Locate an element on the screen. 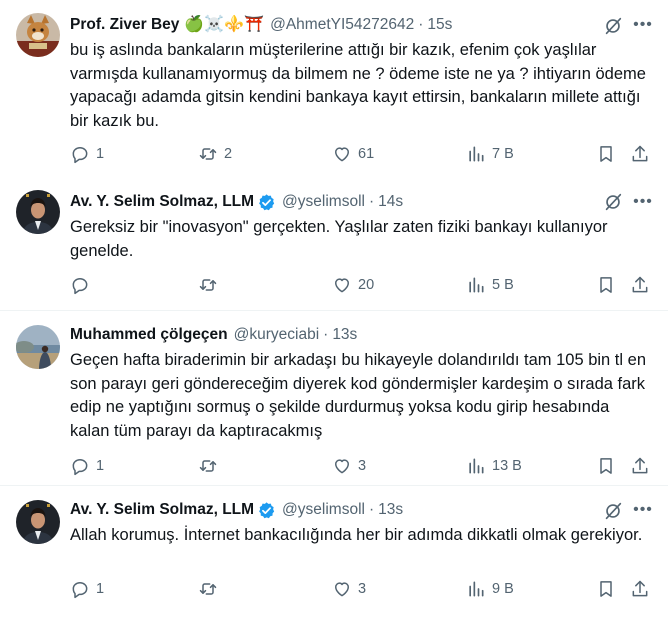 This screenshot has height=630, width=668. tweet-actions: 1 3 9 B is located at coordinates (359, 590).